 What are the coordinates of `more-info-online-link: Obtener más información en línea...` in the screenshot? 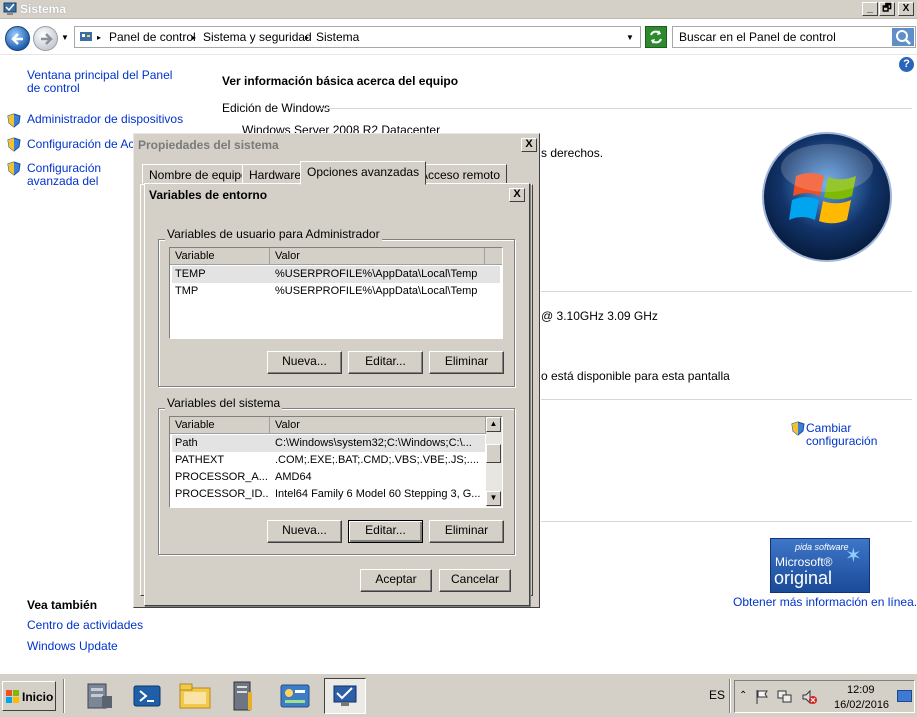 It's located at (825, 602).